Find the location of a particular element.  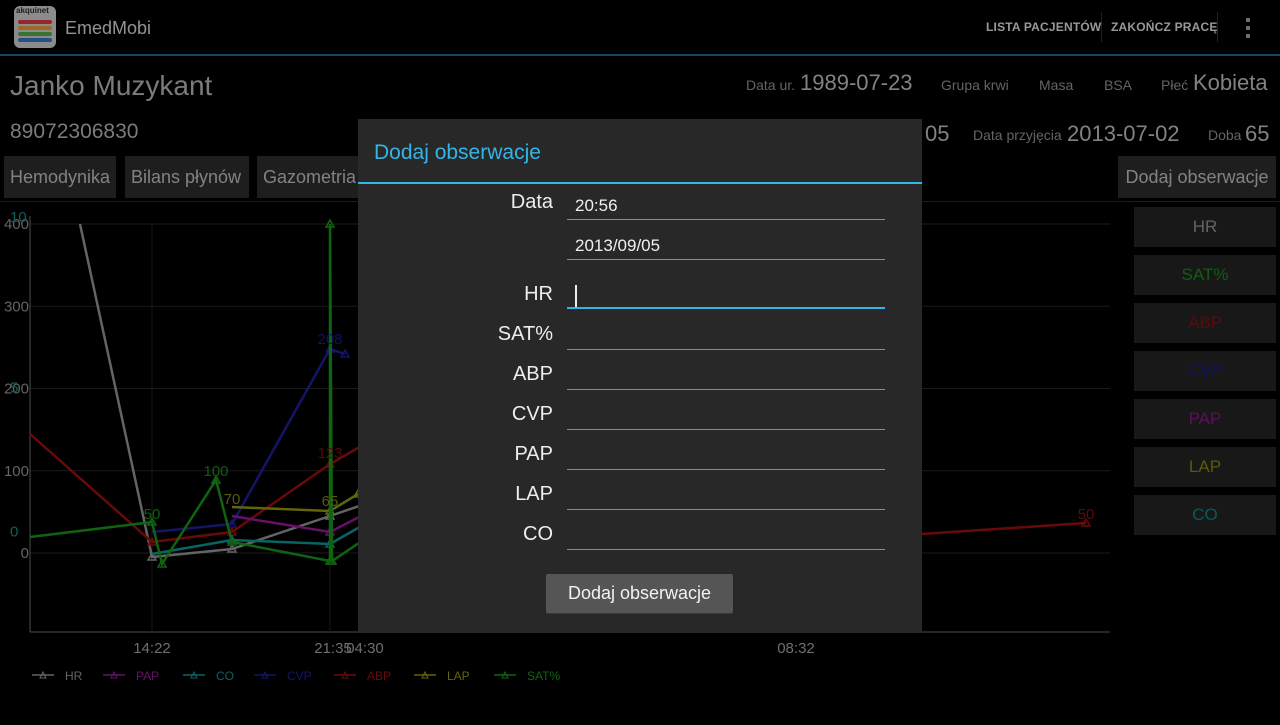

hr-label: HR is located at coordinates (538, 294).